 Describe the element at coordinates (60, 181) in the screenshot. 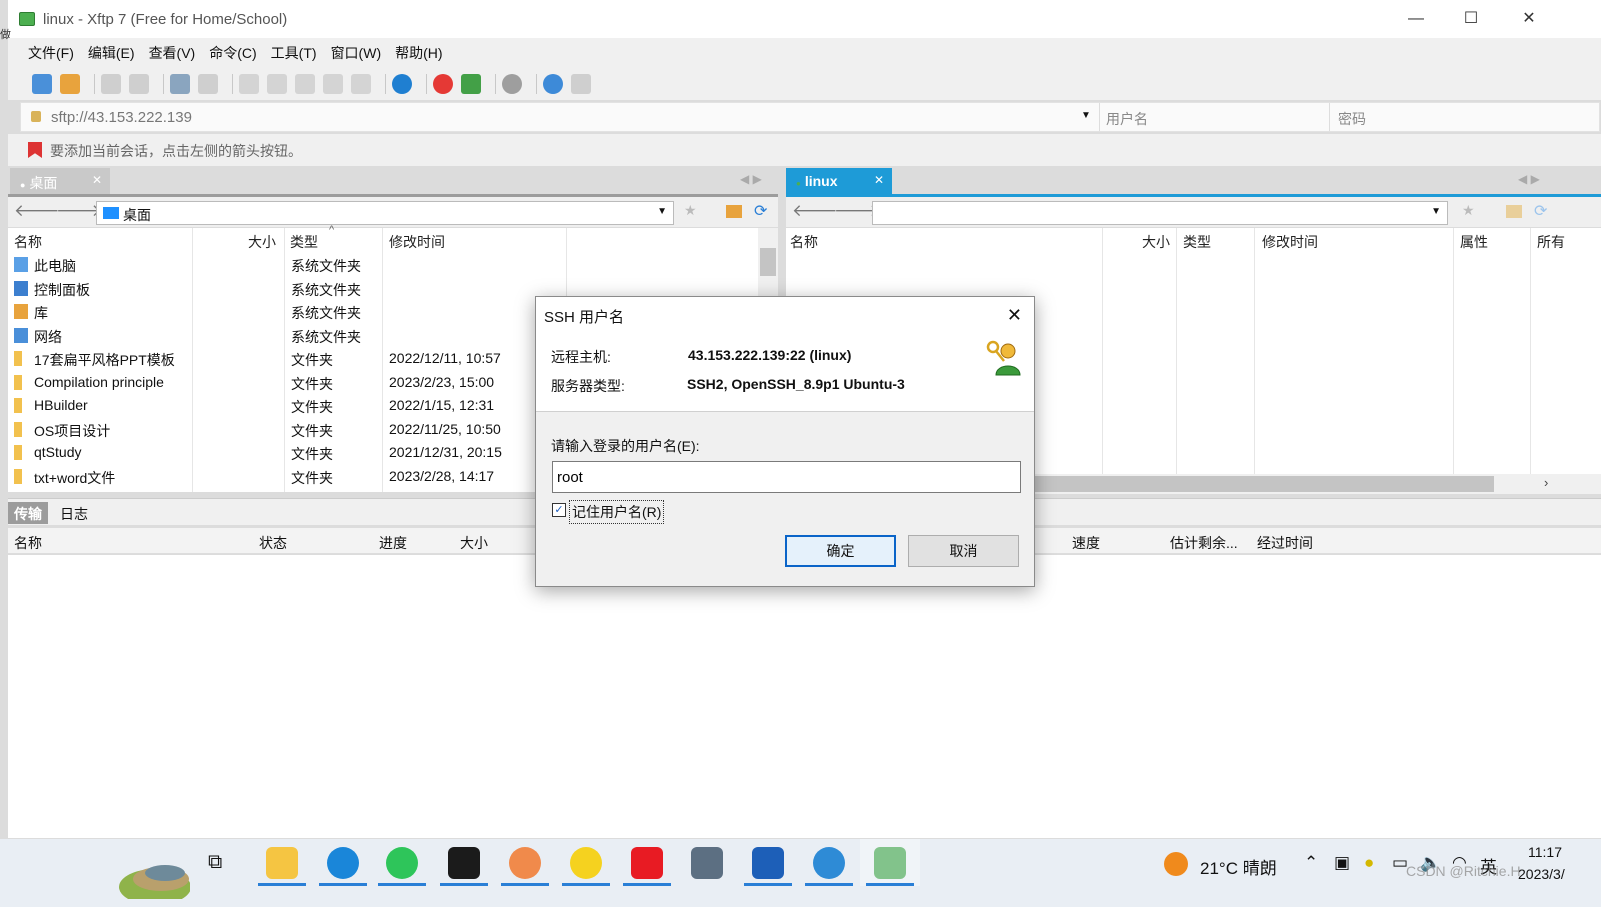

I see `tab-desktop: ● 桌面 ✕` at that location.